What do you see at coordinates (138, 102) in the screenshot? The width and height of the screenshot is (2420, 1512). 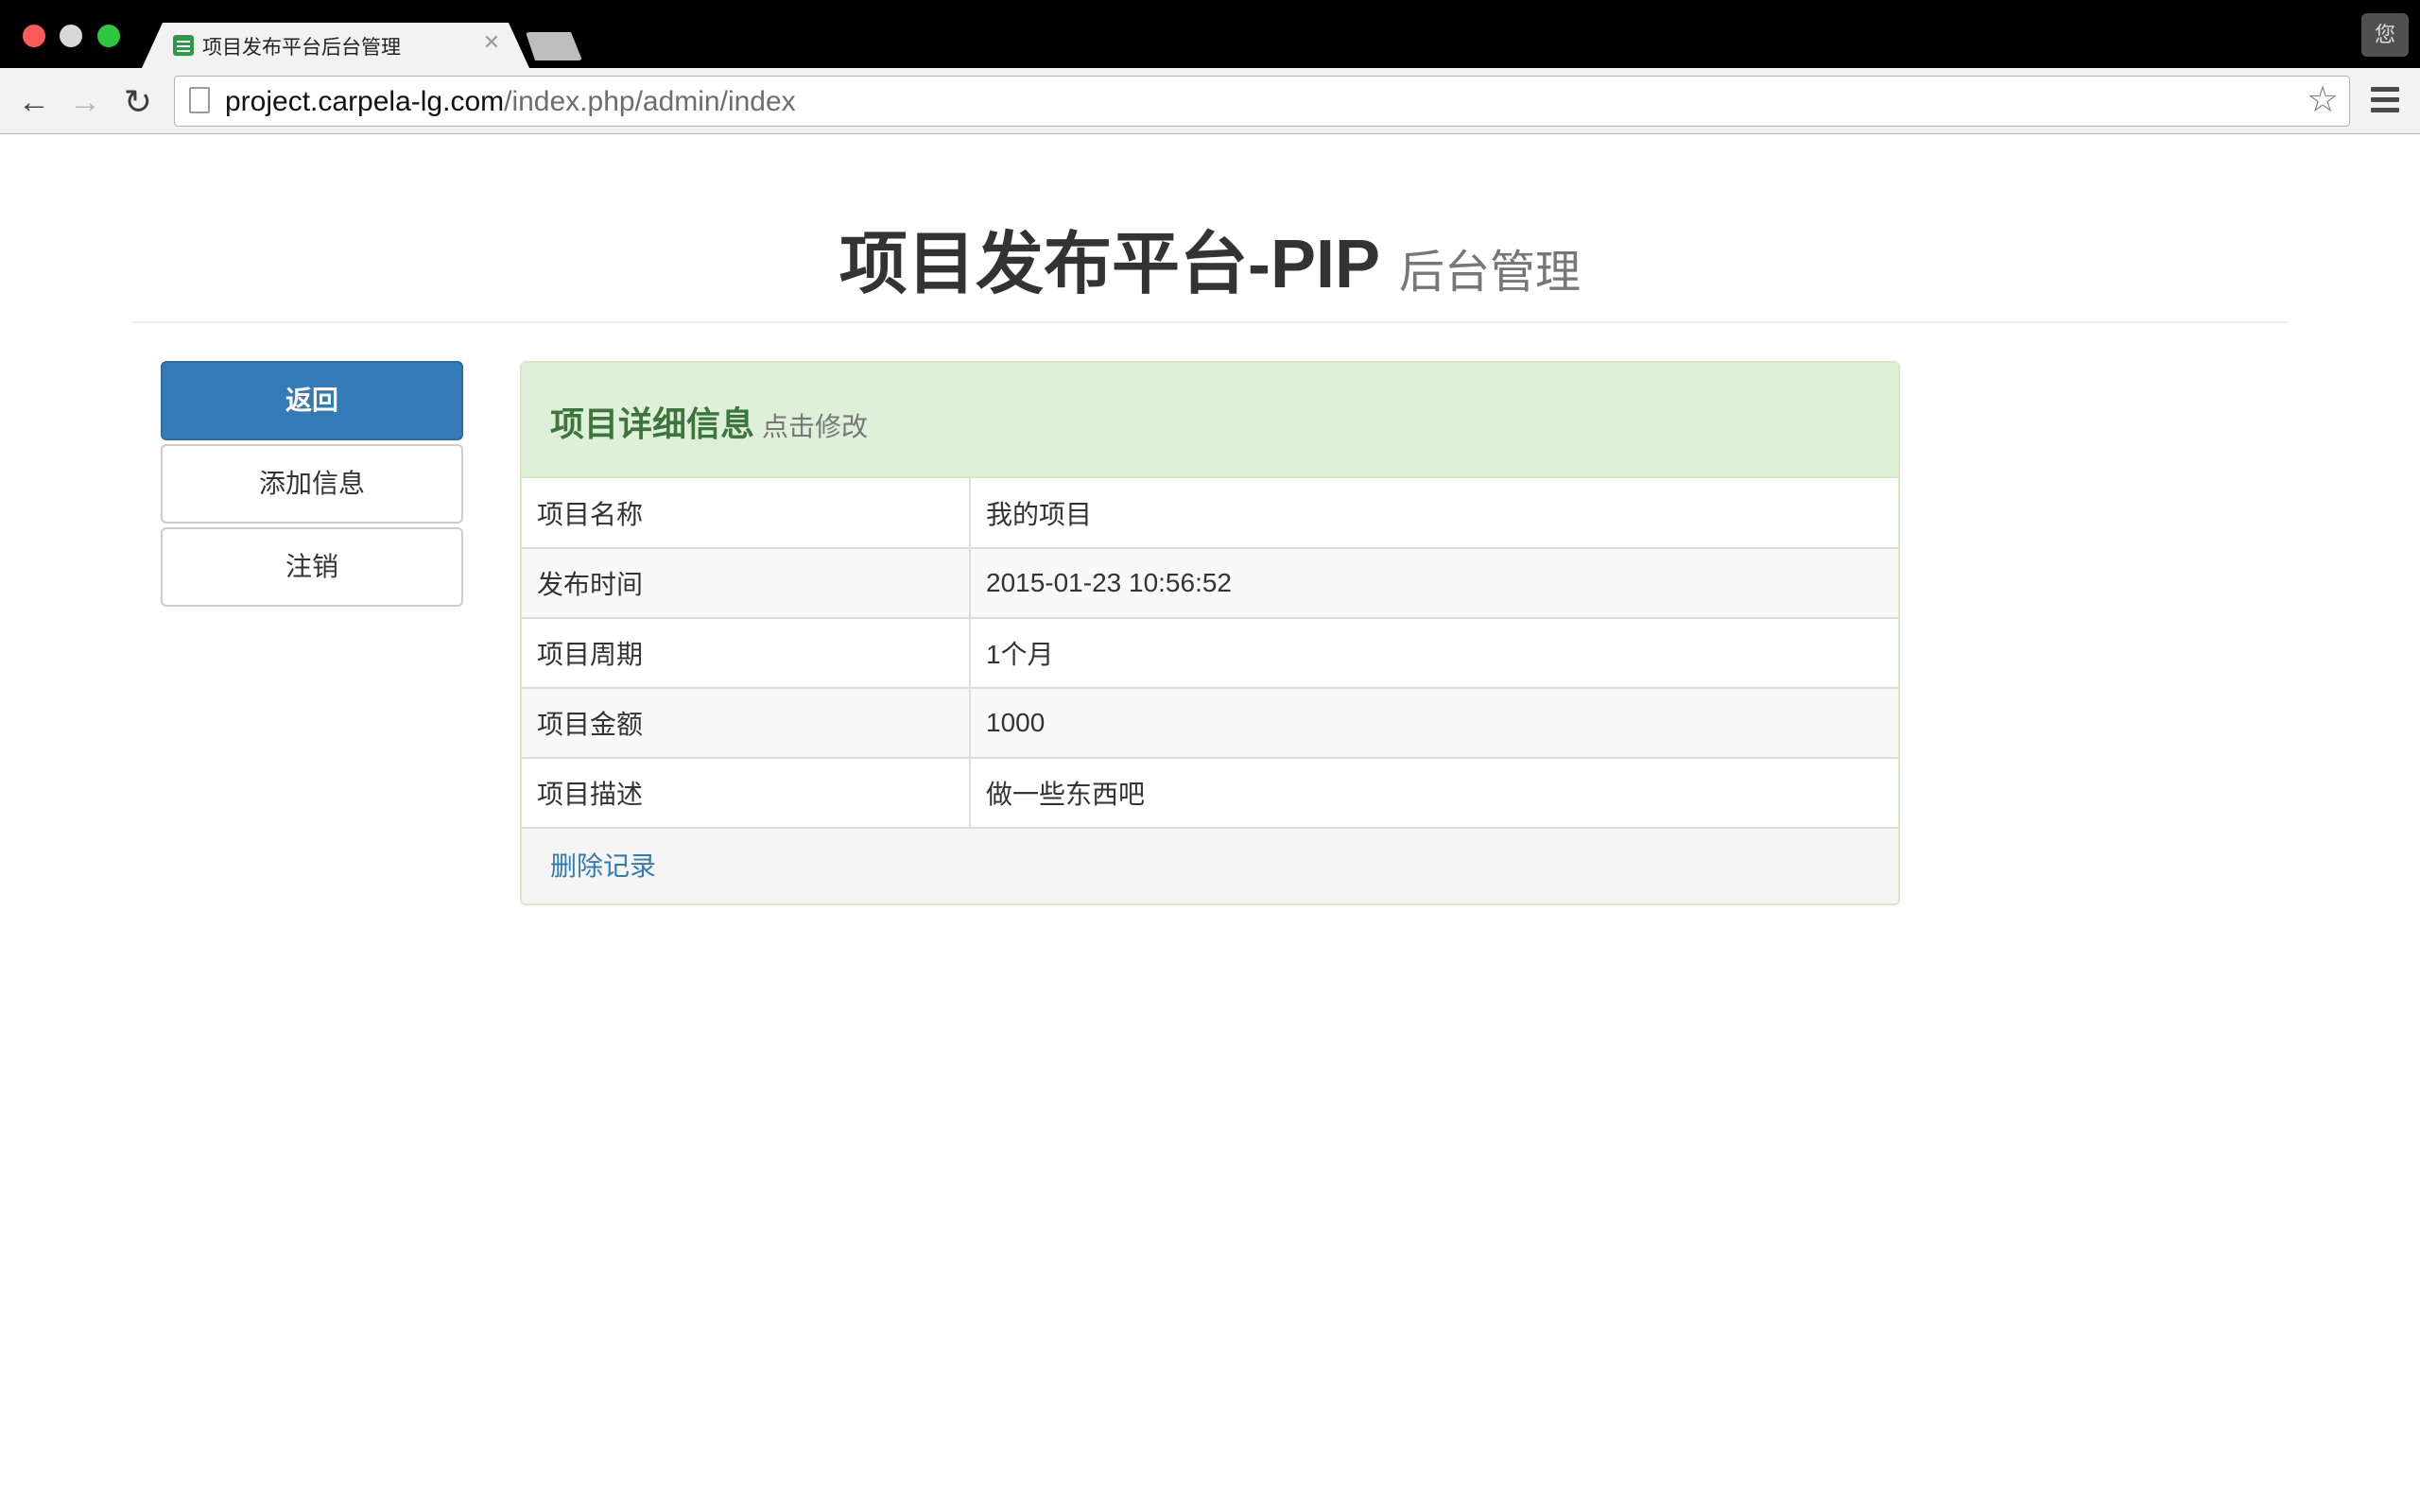 I see `reload-icon: ↻` at bounding box center [138, 102].